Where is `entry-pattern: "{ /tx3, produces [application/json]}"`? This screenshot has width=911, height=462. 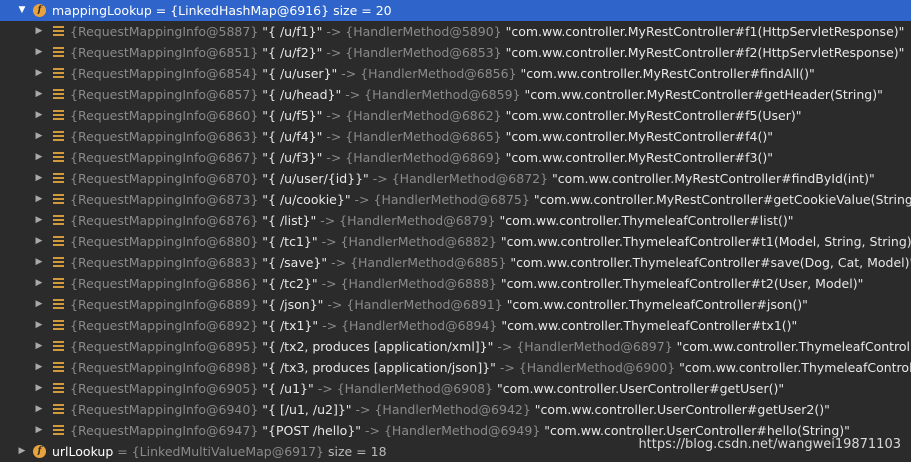
entry-pattern: "{ /tx3, produces [application/json]}" is located at coordinates (379, 367).